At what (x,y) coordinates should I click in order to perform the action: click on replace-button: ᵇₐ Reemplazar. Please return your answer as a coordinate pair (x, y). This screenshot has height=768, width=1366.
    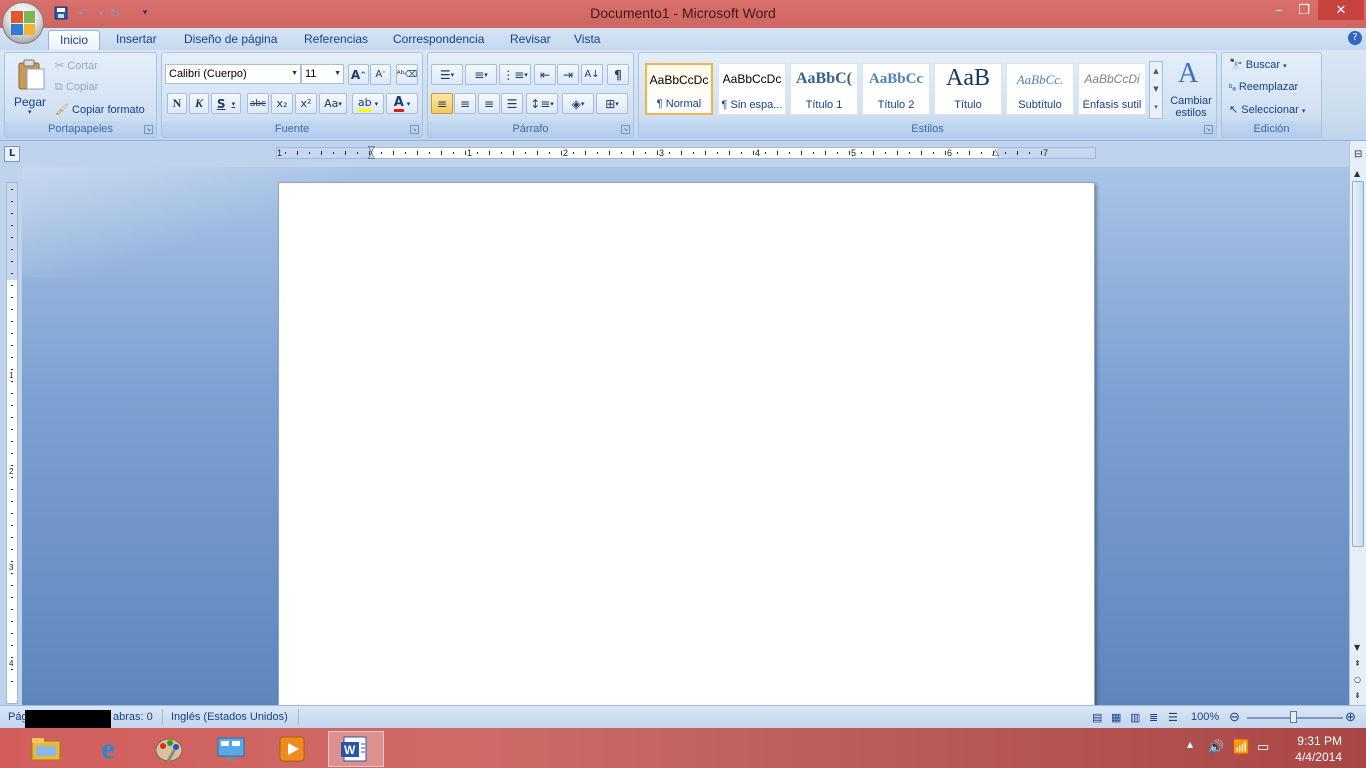
    Looking at the image, I should click on (1263, 87).